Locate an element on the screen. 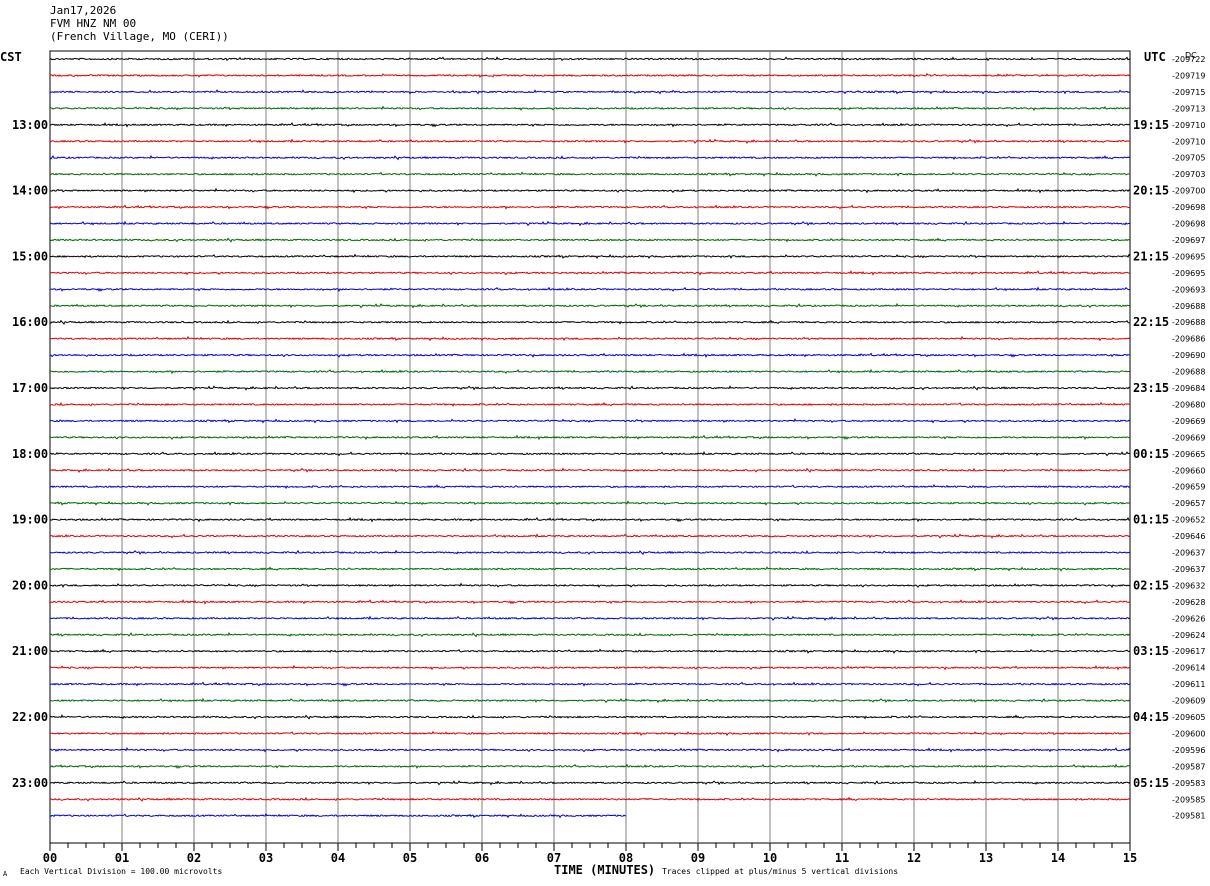  left-hour-label: 13:00 is located at coordinates (30, 125).